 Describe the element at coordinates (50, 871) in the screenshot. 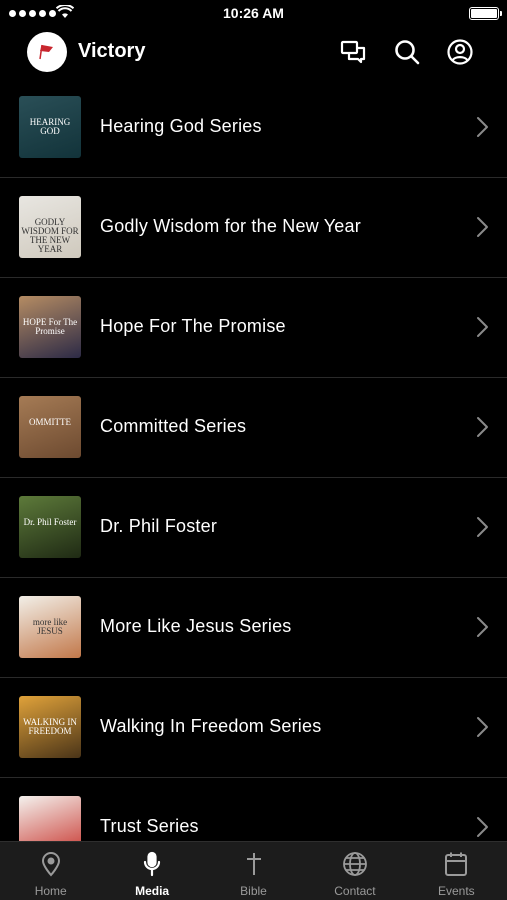

I see `tab-home: Home` at that location.